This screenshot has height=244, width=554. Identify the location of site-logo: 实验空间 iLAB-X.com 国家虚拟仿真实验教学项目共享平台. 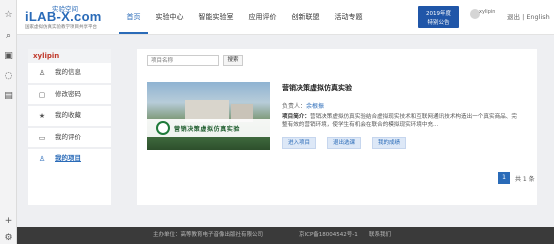
(69, 18).